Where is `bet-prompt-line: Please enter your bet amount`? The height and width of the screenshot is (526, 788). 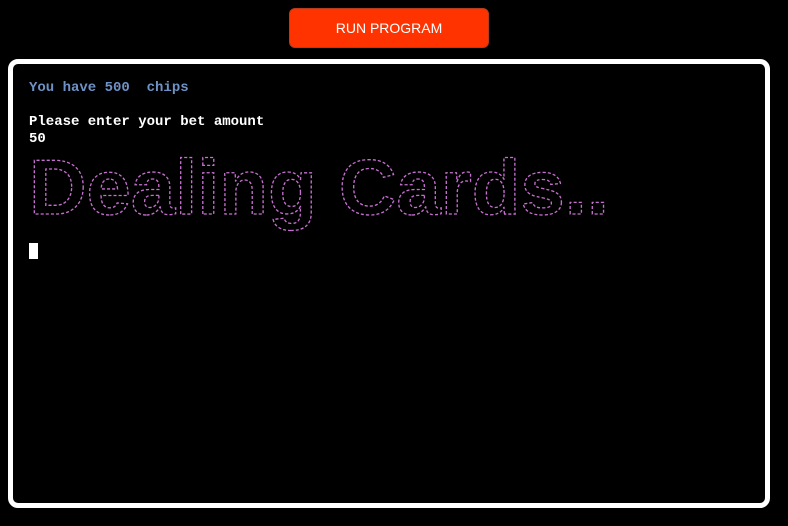 bet-prompt-line: Please enter your bet amount is located at coordinates (147, 122).